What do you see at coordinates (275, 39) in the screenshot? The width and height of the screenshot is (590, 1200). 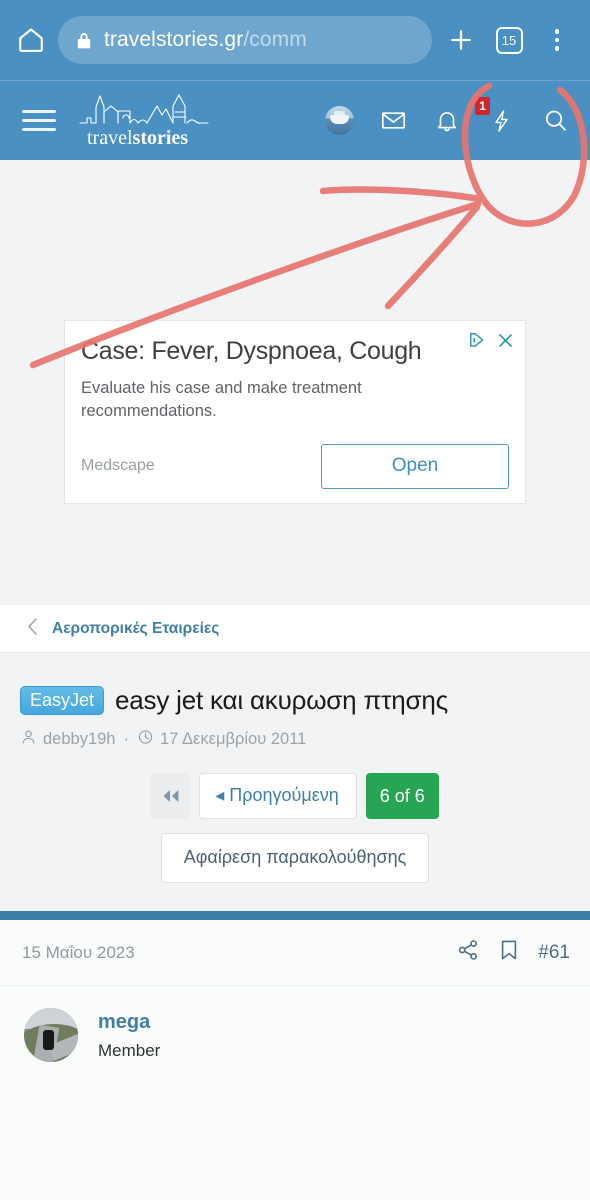 I see `url-path: /comm` at bounding box center [275, 39].